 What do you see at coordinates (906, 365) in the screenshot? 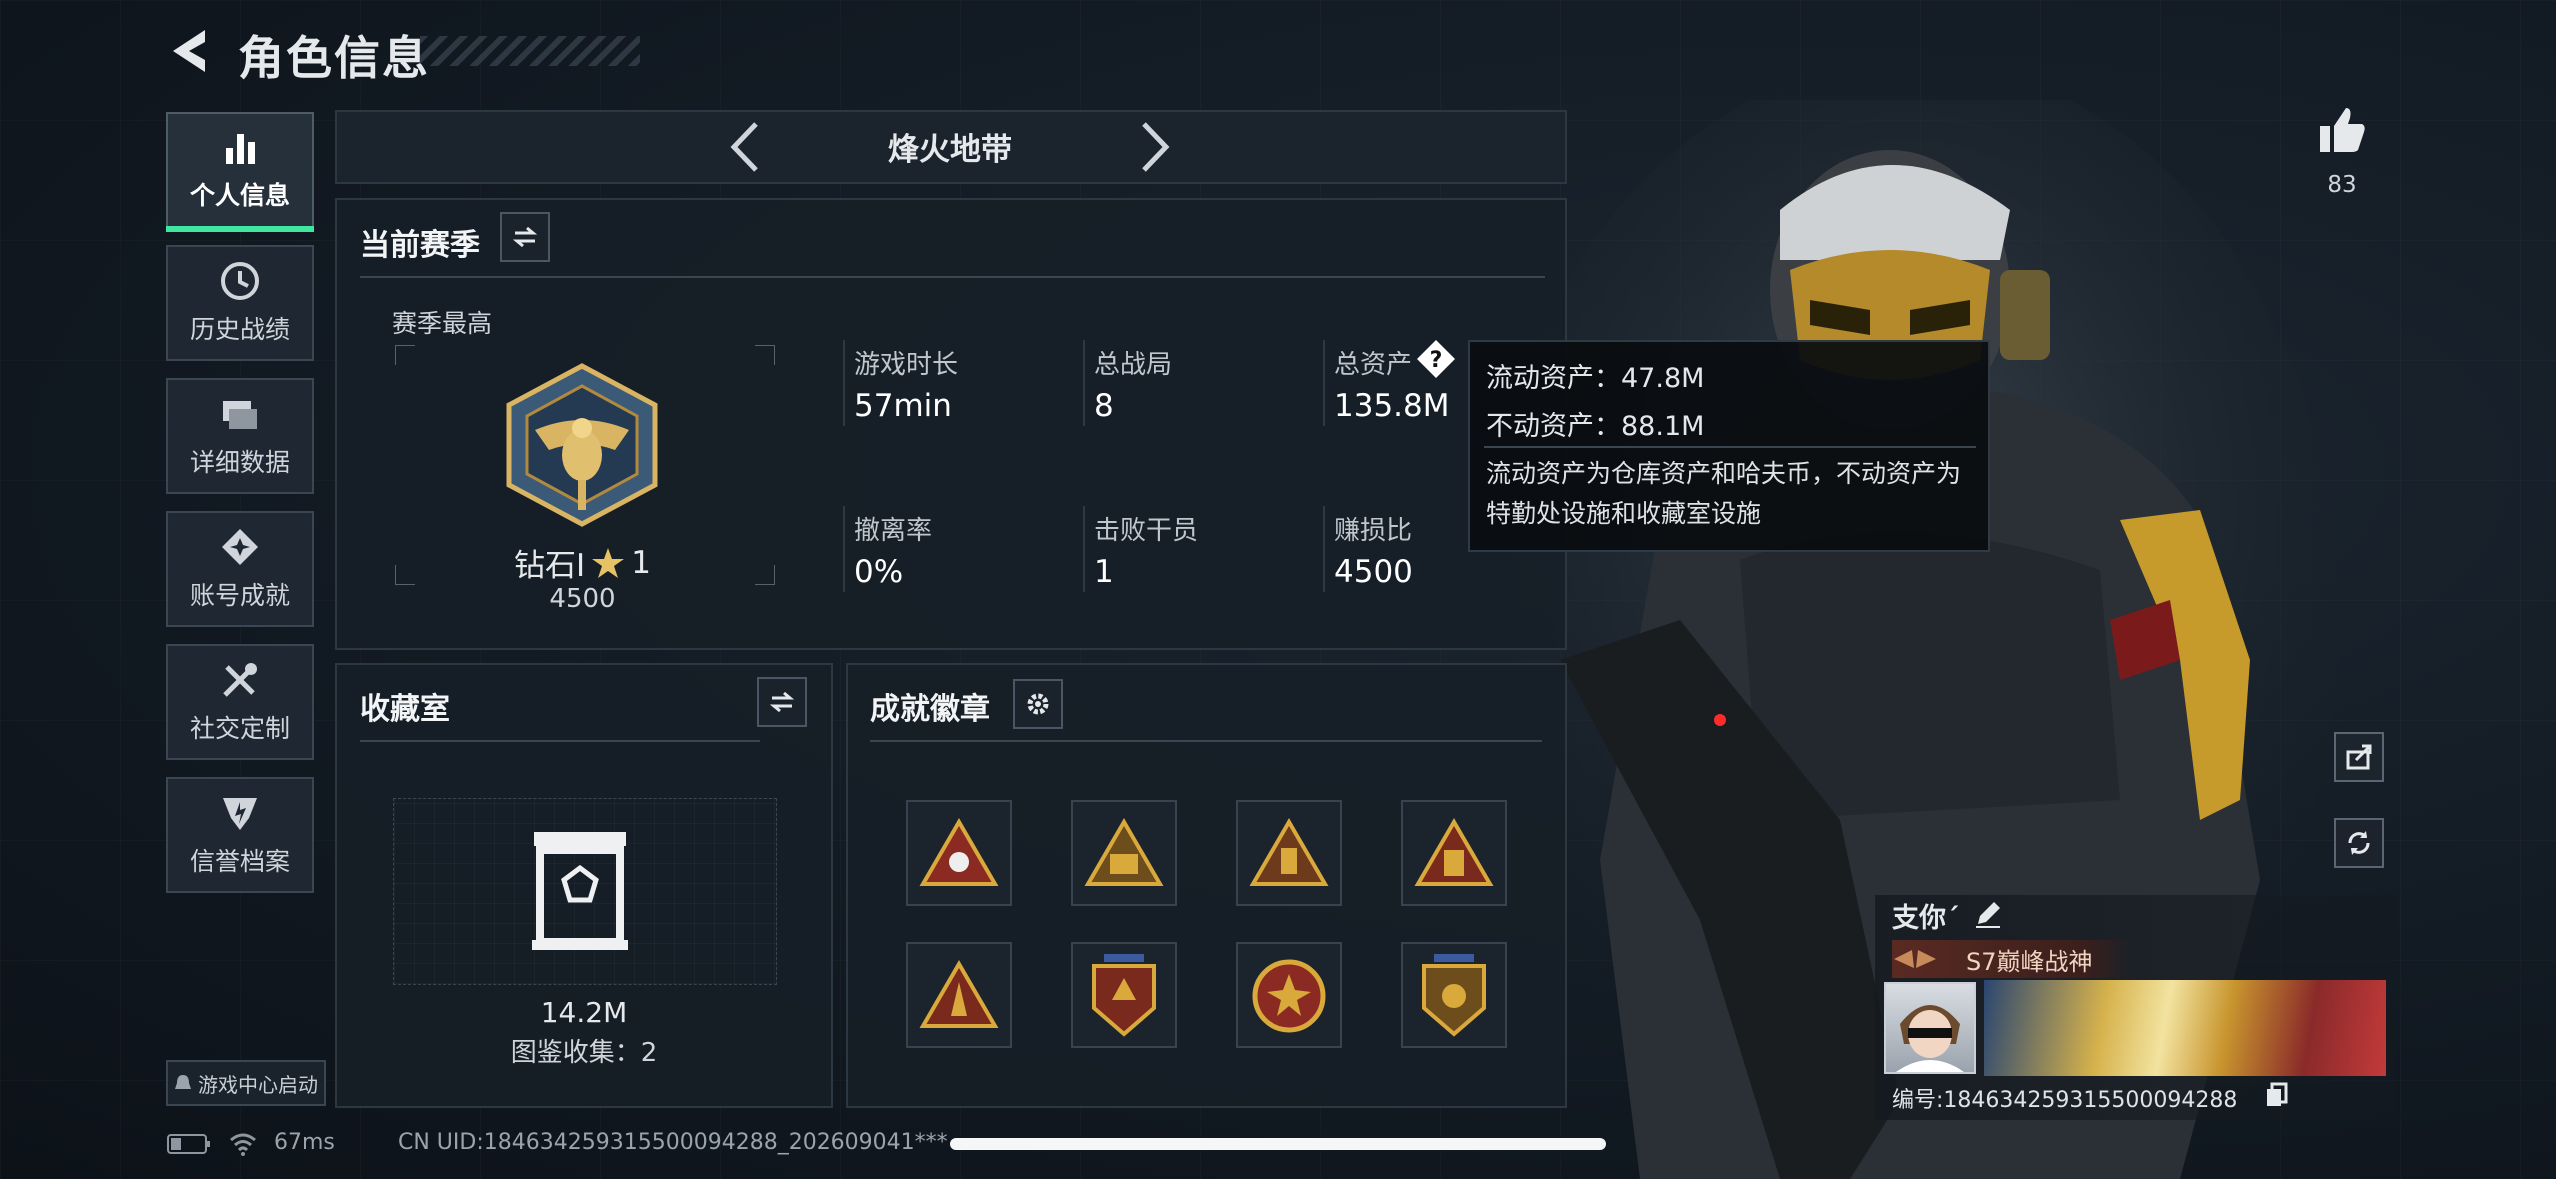
I see `stat-label-playtime: 游戏时长` at bounding box center [906, 365].